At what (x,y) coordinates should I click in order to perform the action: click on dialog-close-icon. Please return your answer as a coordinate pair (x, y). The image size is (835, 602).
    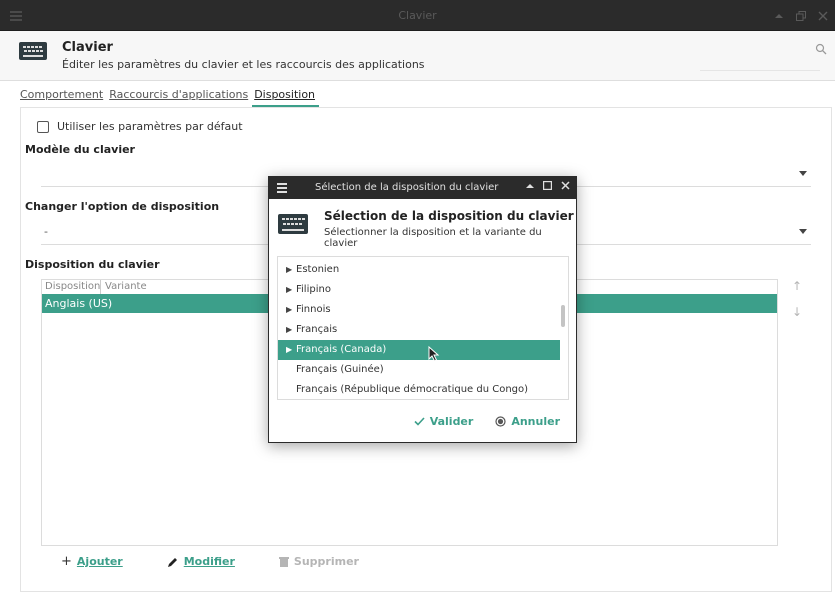
    Looking at the image, I should click on (565, 185).